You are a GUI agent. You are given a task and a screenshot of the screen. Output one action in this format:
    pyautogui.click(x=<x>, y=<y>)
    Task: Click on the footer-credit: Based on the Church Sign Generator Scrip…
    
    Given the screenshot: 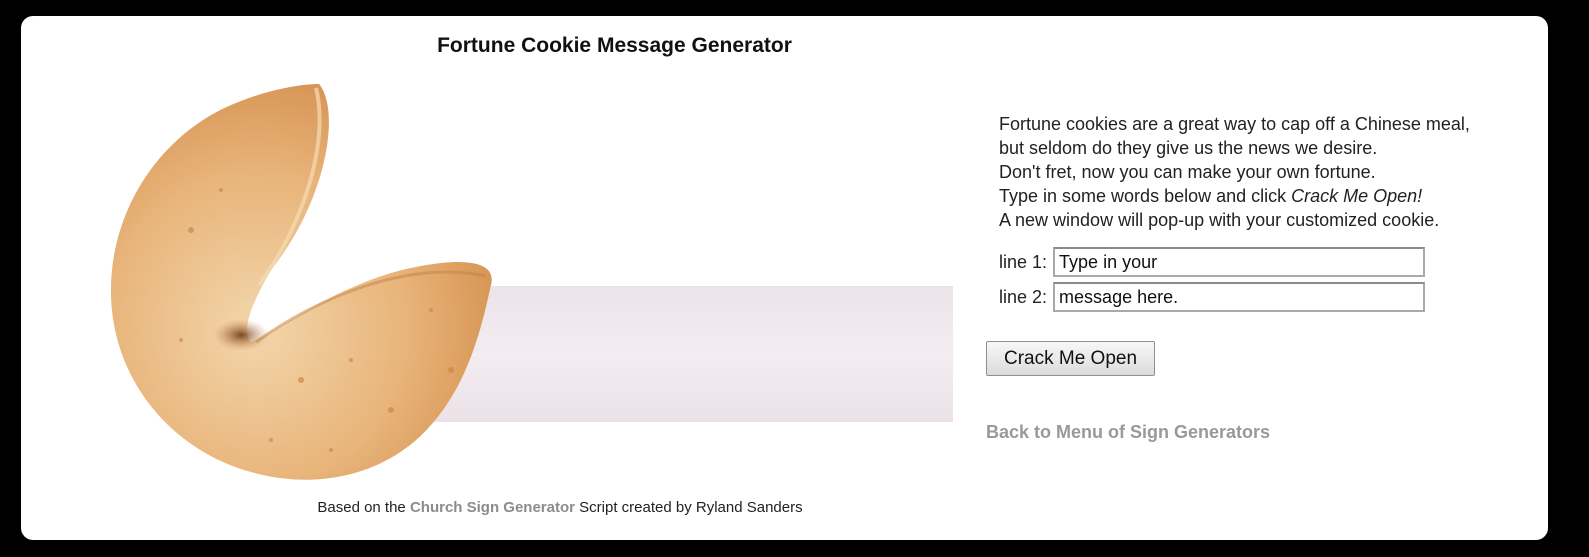 What is the action you would take?
    pyautogui.click(x=560, y=507)
    